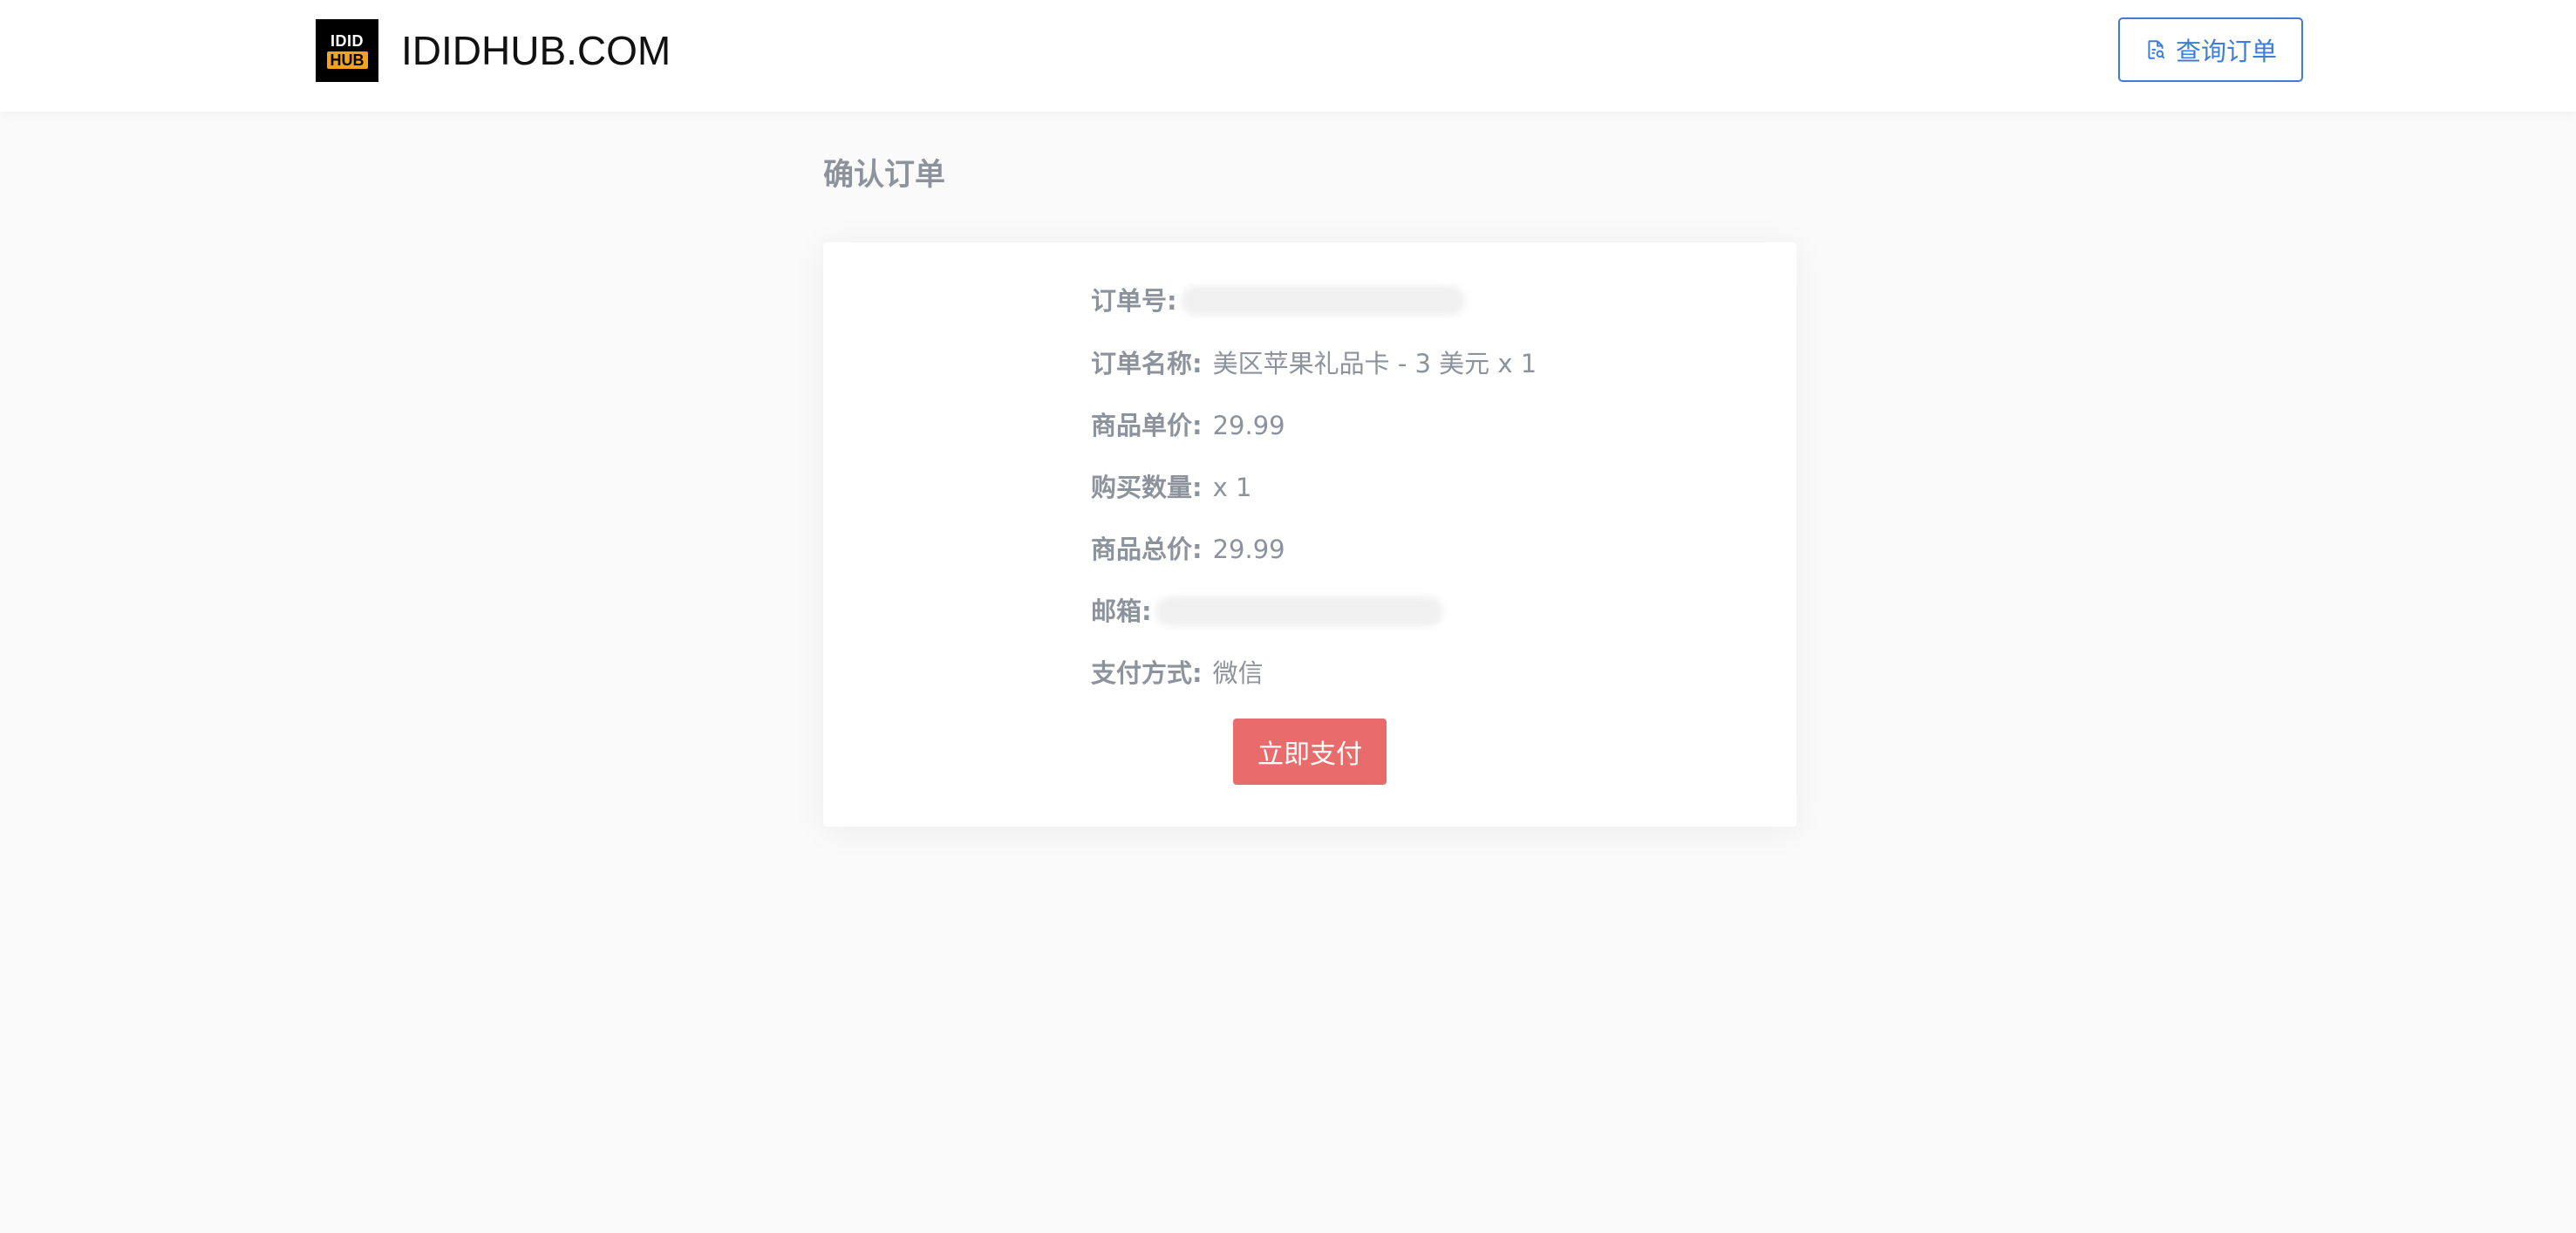 This screenshot has width=2576, height=1233. What do you see at coordinates (1249, 425) in the screenshot?
I see `unit-price-value: 29.99` at bounding box center [1249, 425].